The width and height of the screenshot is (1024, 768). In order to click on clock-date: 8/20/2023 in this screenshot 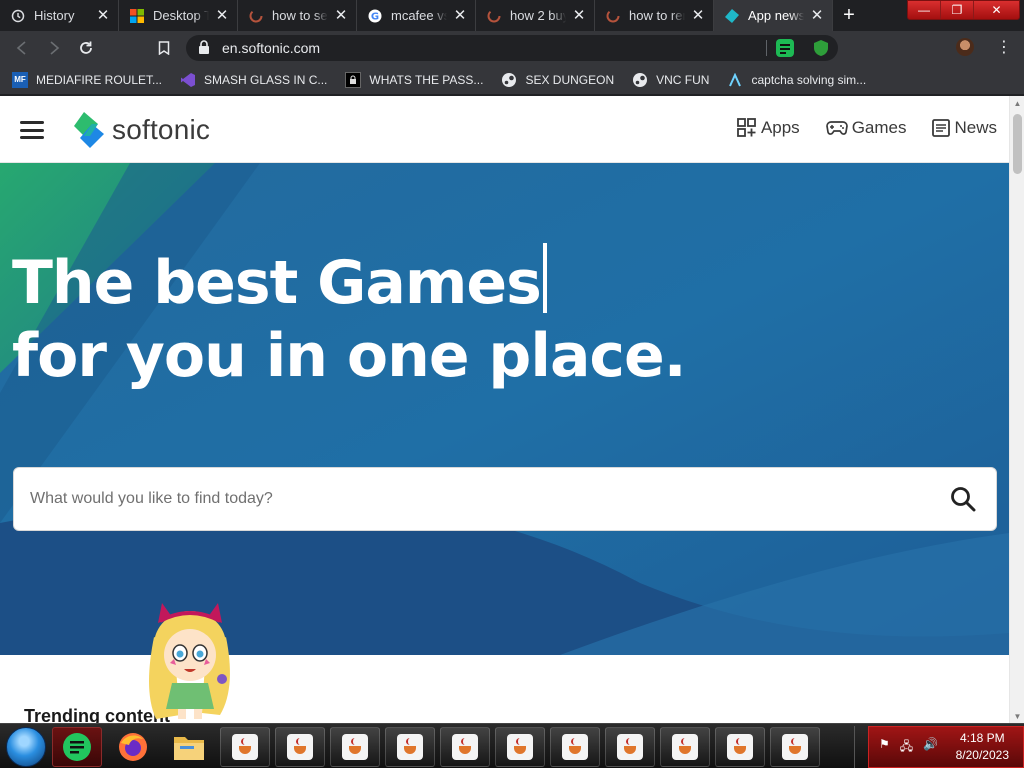, I will do `click(982, 755)`.